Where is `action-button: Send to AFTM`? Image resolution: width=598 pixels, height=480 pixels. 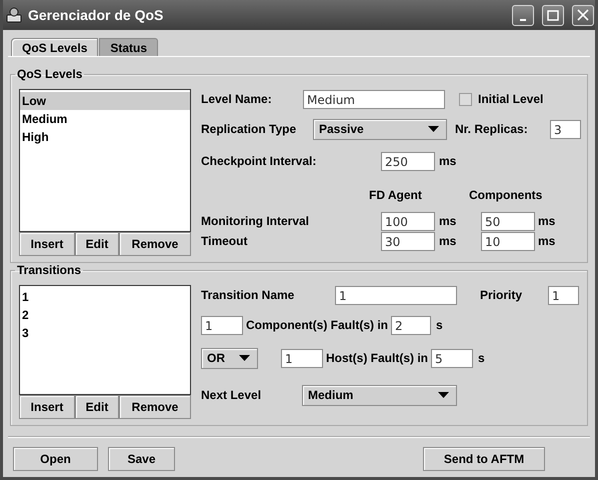 action-button: Send to AFTM is located at coordinates (484, 459).